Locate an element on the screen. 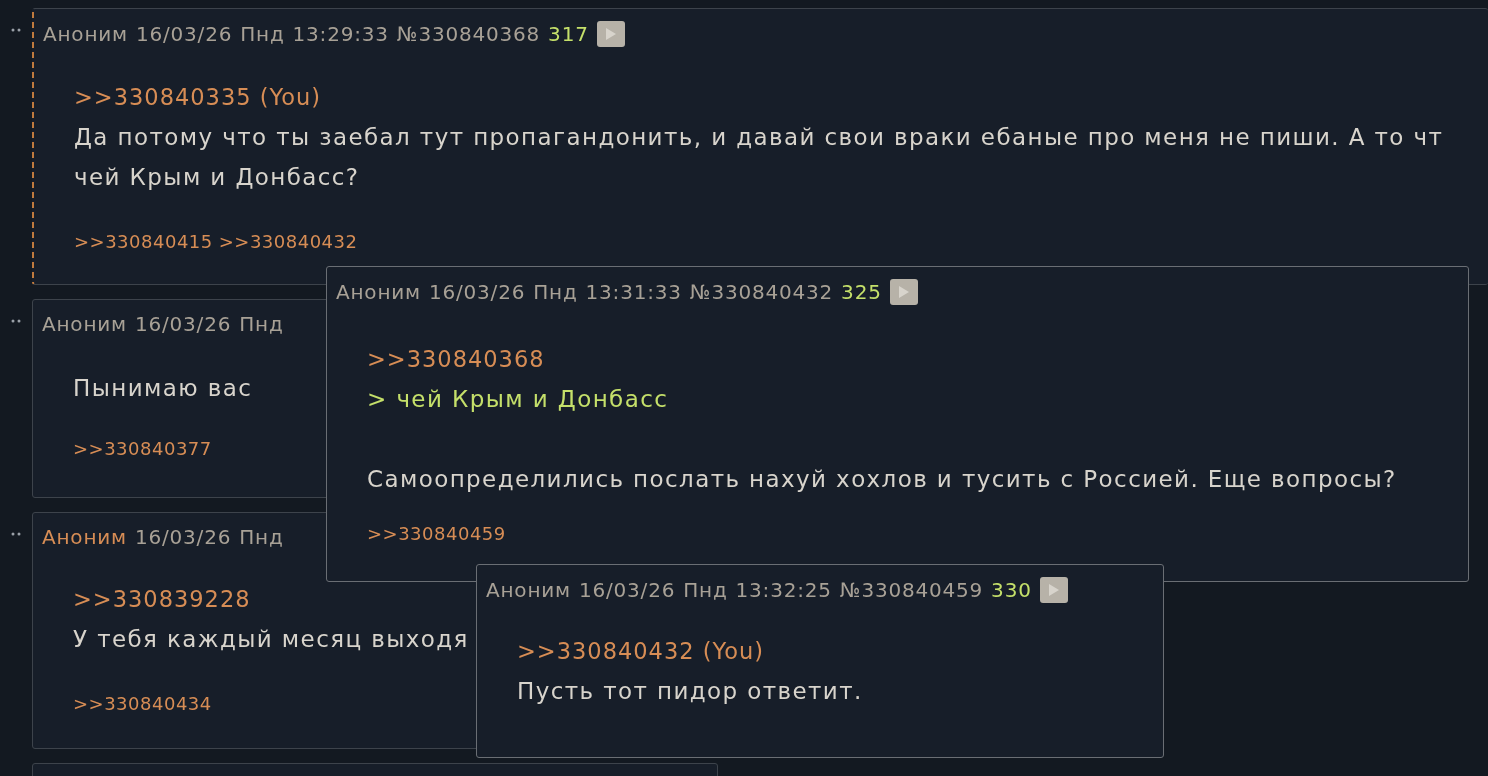  post-text: У тебя каждый месяц выходя is located at coordinates (271, 639).